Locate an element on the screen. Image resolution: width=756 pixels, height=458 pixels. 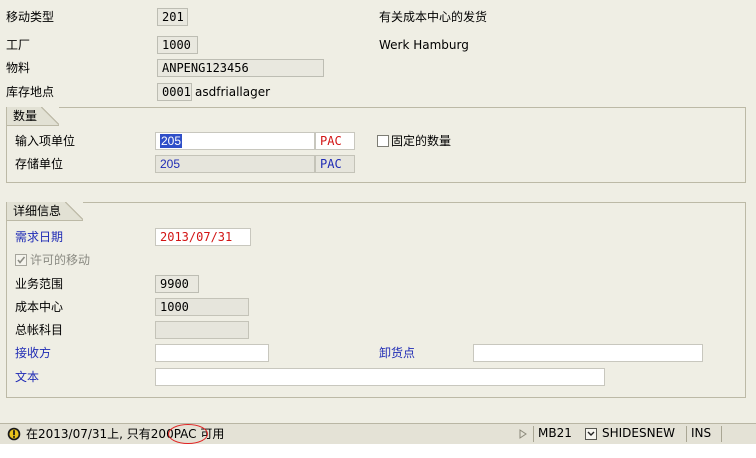
server-name: SHIDESNEW is located at coordinates (639, 433).